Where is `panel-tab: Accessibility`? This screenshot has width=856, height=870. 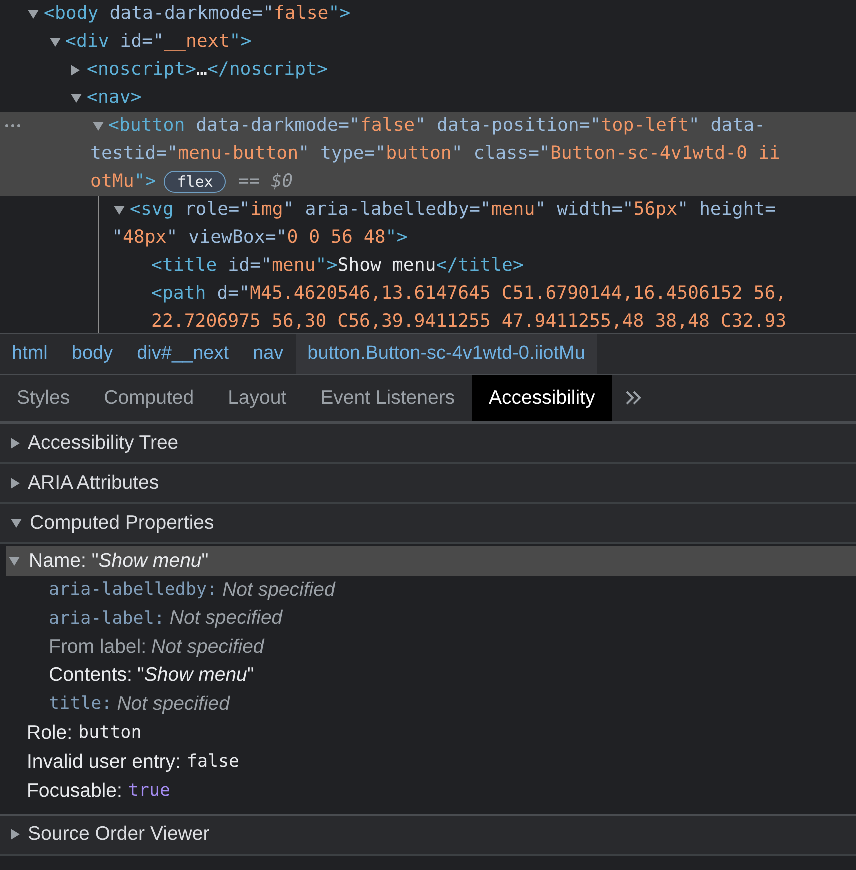
panel-tab: Accessibility is located at coordinates (542, 398).